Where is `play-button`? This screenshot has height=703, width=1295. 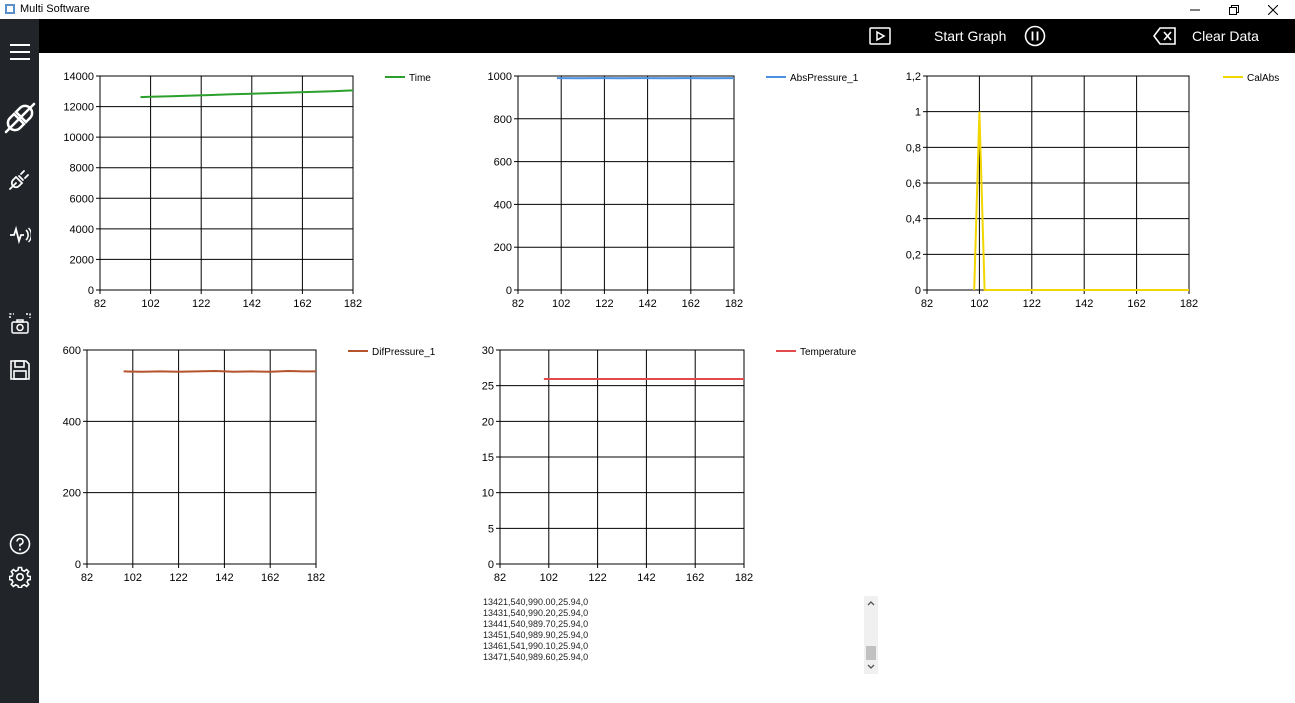 play-button is located at coordinates (880, 36).